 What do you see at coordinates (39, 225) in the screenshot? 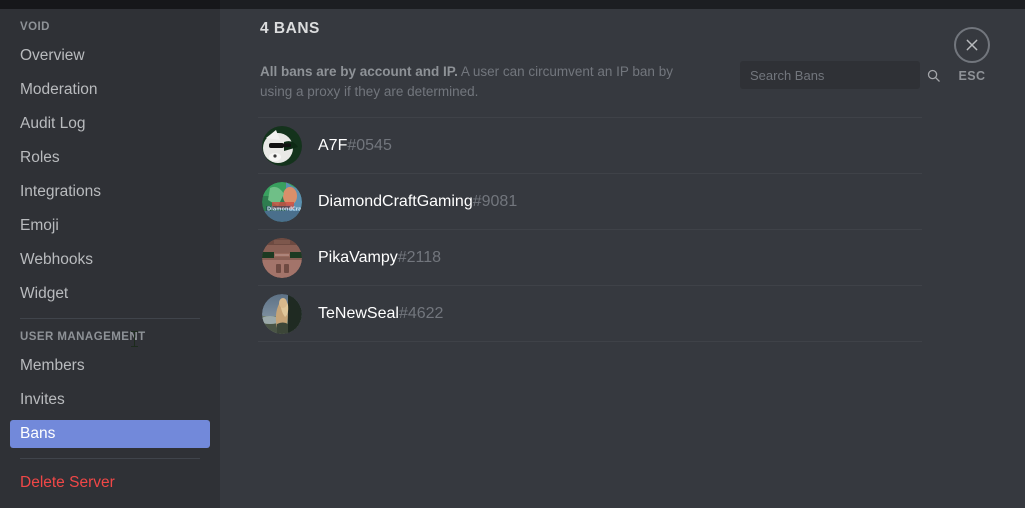
I see `sidebar-item-label: Emoji` at bounding box center [39, 225].